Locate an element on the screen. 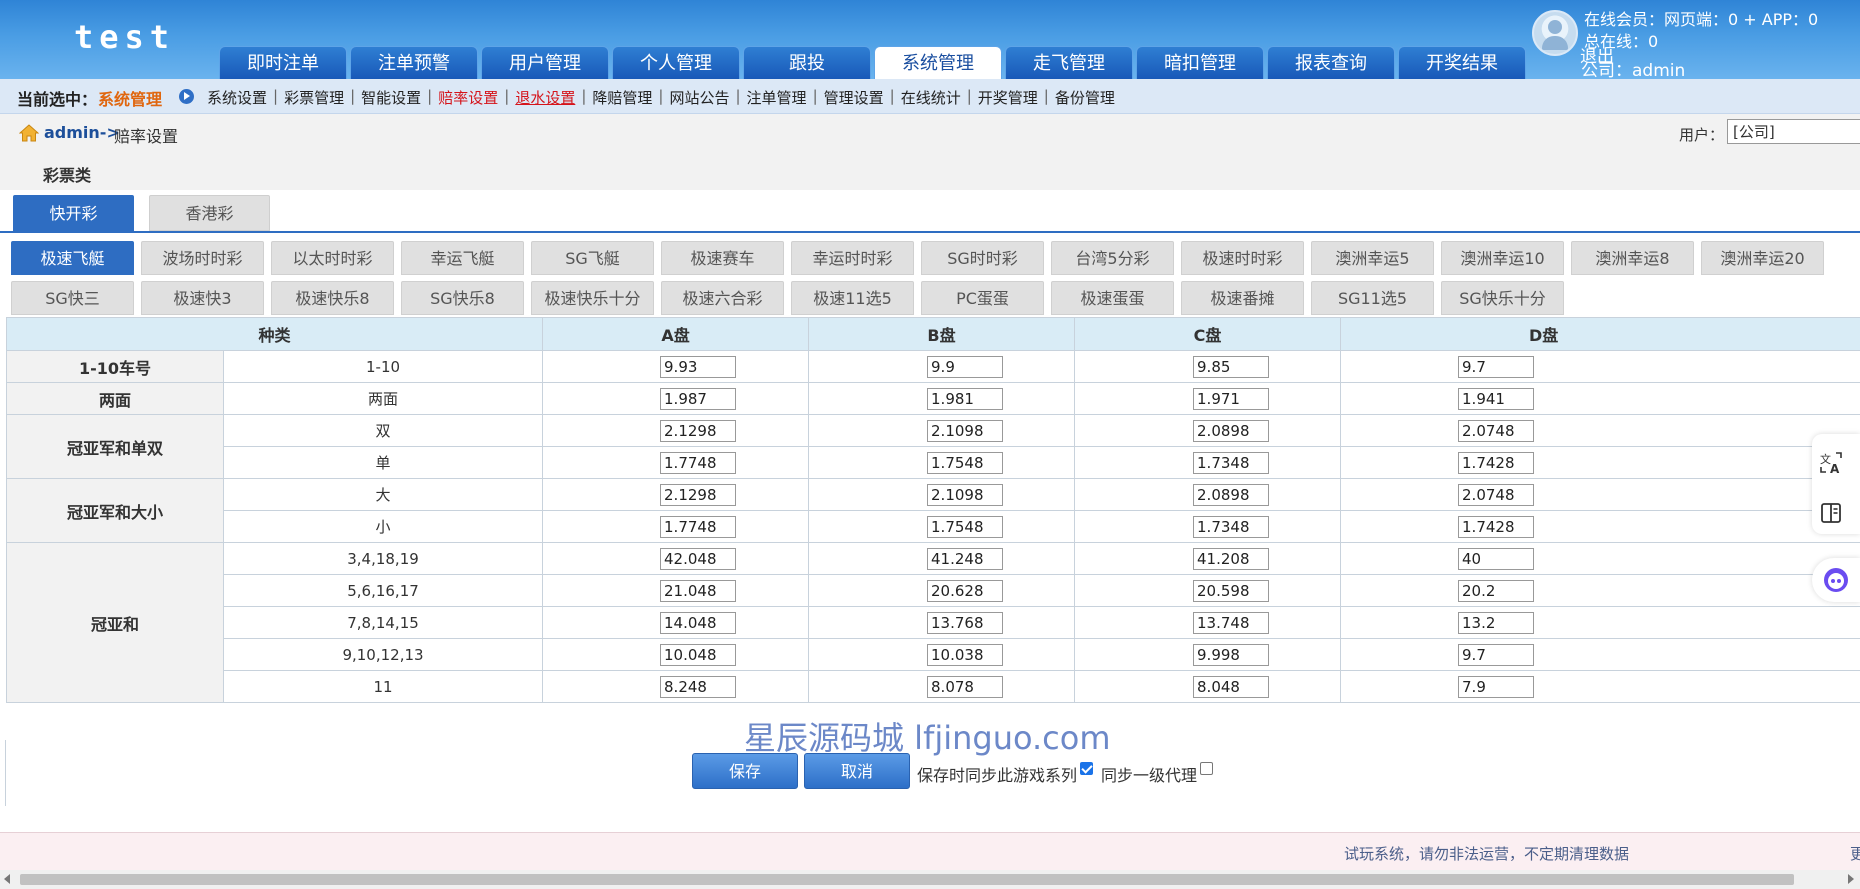 Image resolution: width=1860 pixels, height=889 pixels. game-tab: SG时时彩 is located at coordinates (982, 258).